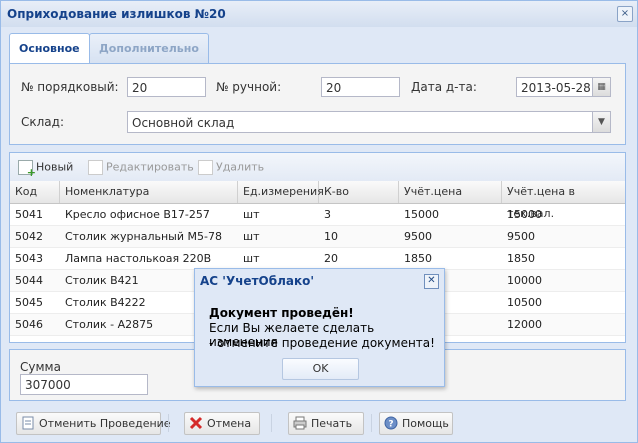 The width and height of the screenshot is (638, 443). Describe the element at coordinates (149, 48) in the screenshot. I see `tab-additional: Дополнительно` at that location.